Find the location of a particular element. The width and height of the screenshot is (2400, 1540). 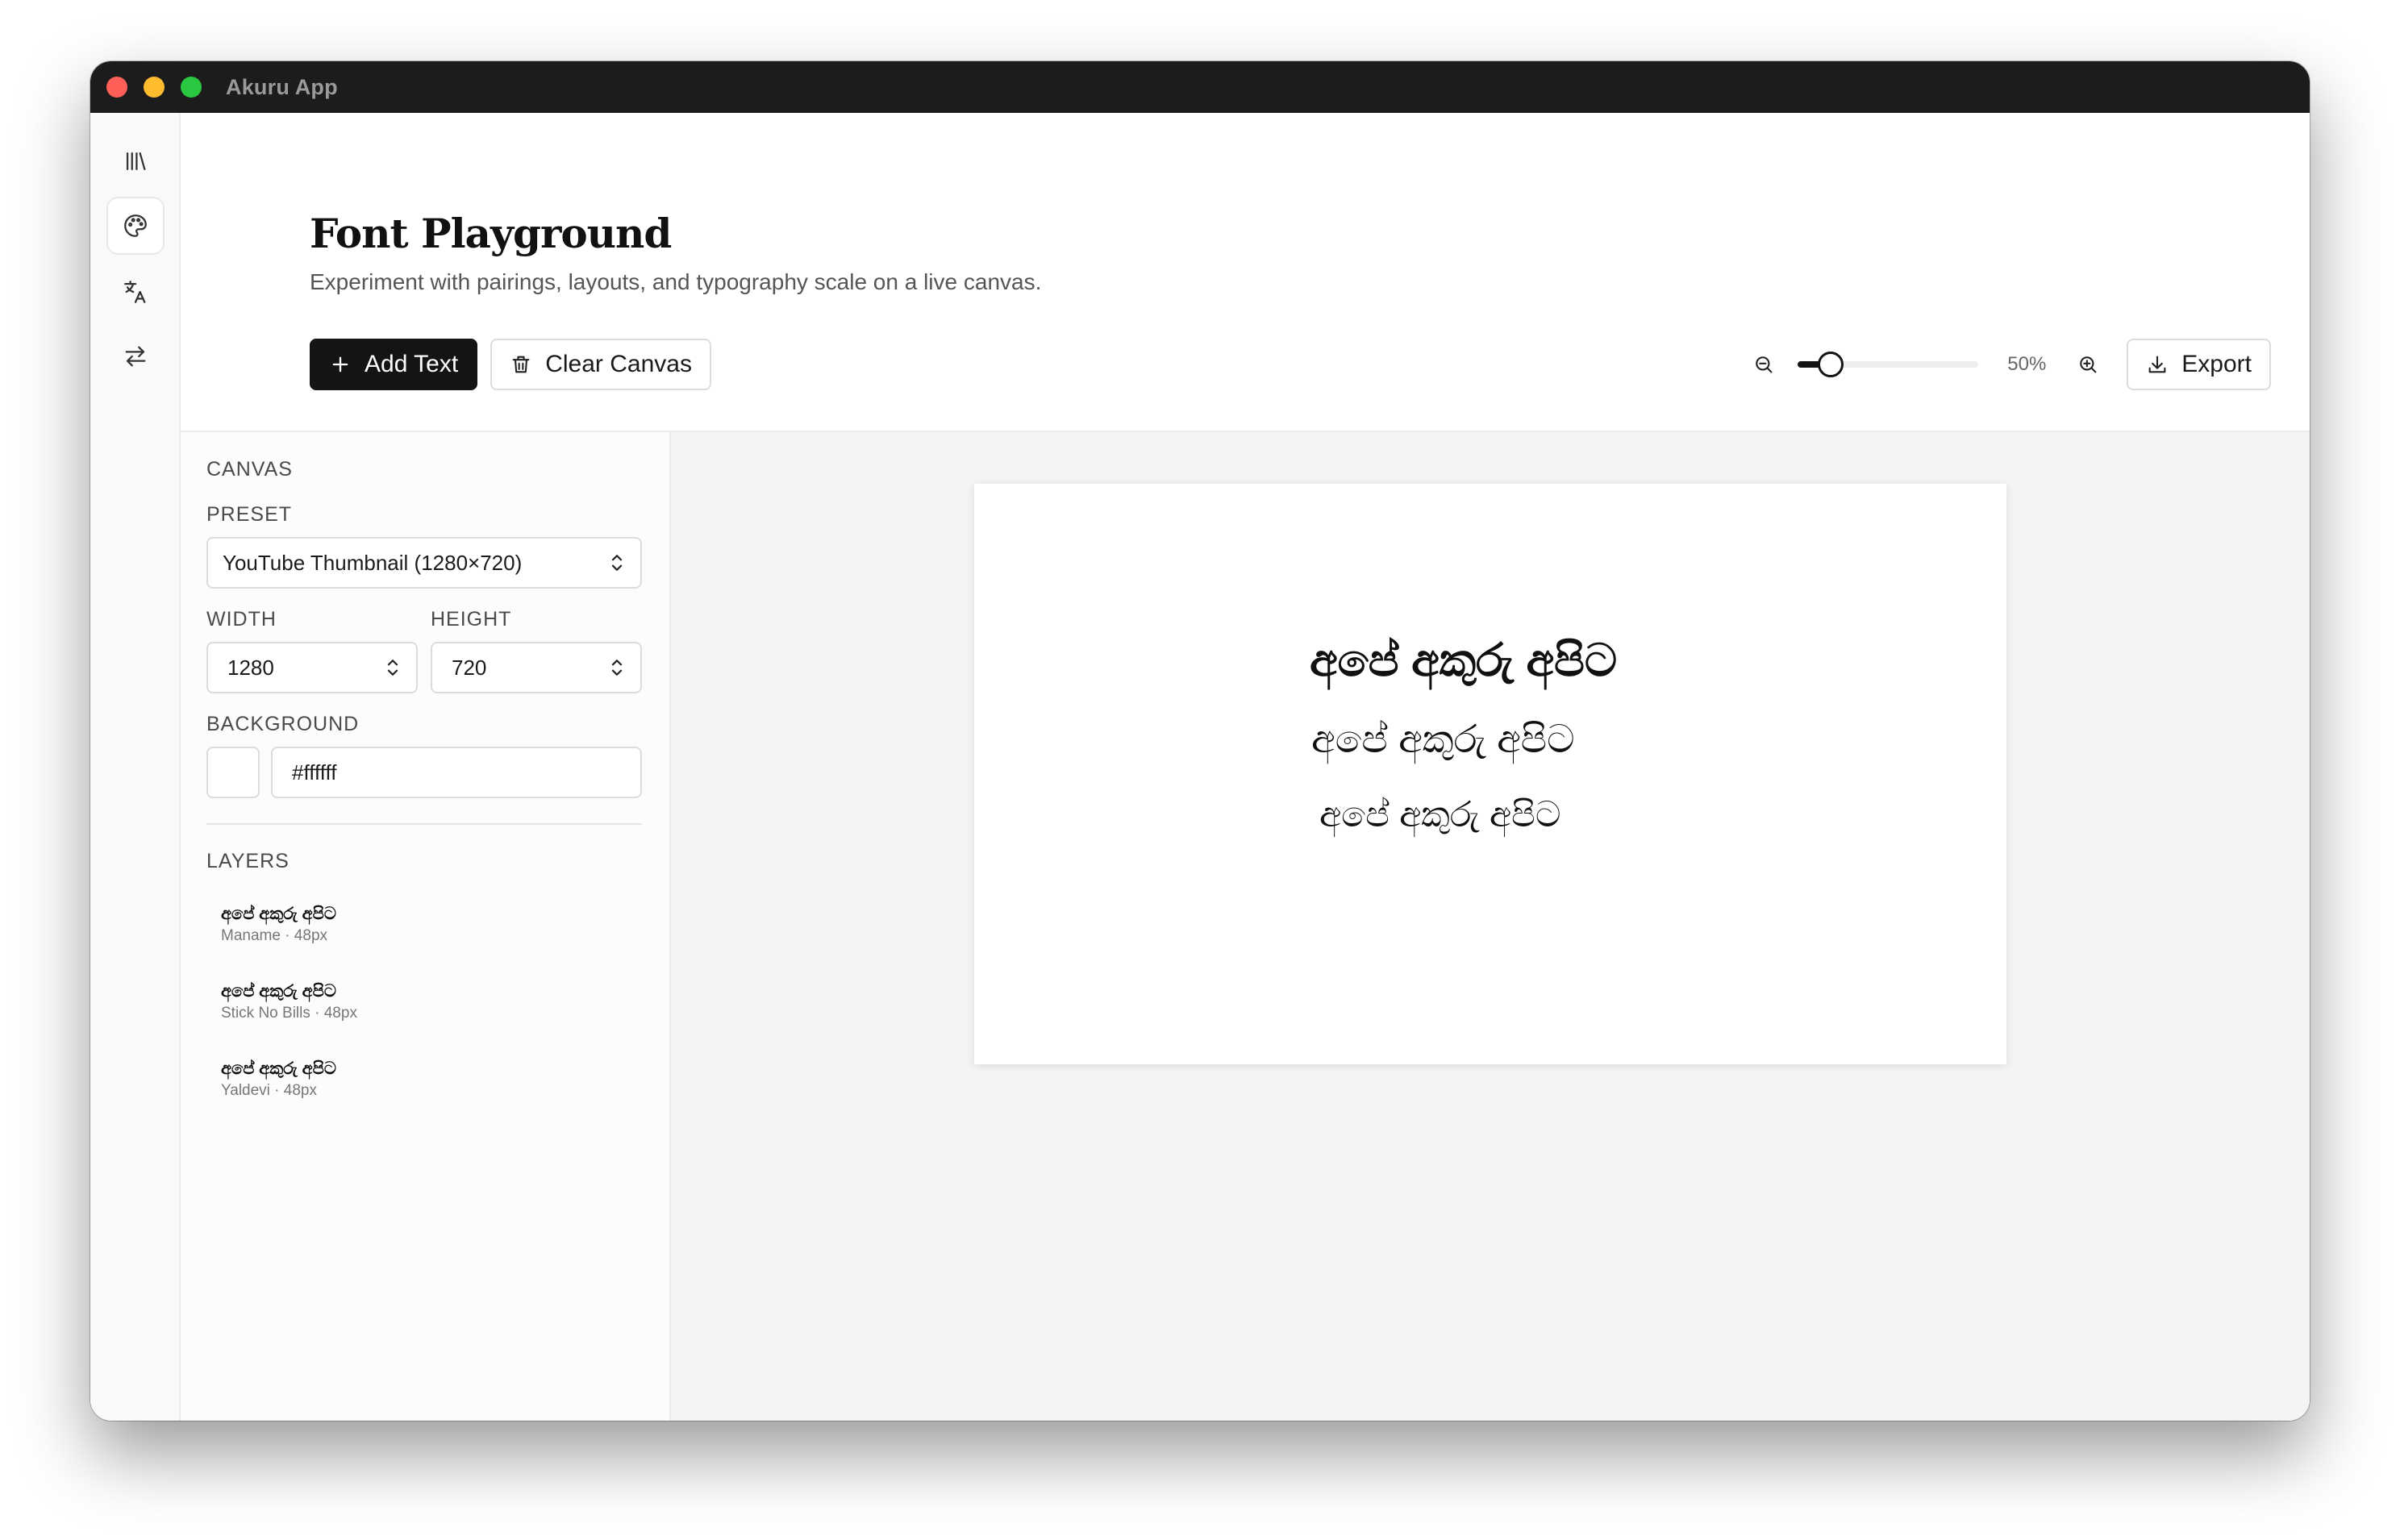

window-title: Akuru App is located at coordinates (282, 86).